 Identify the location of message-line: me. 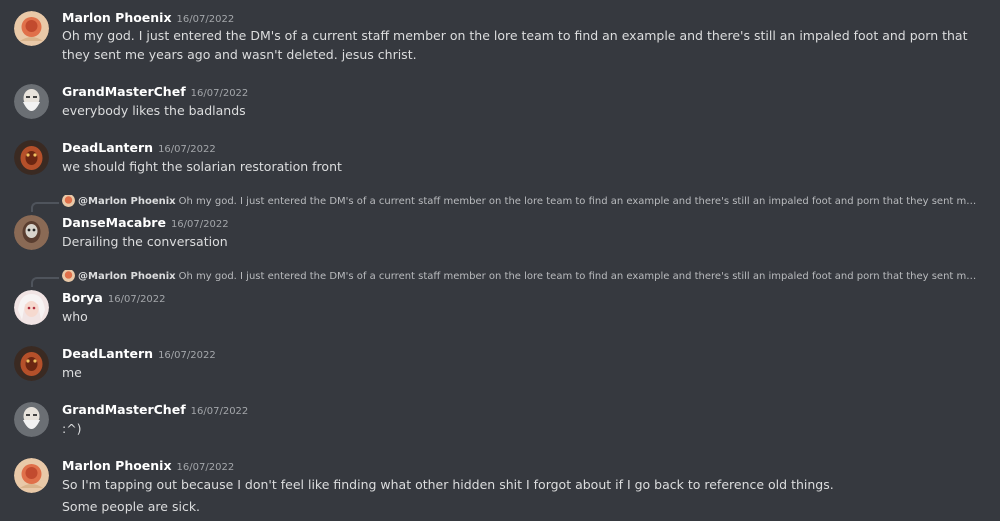
(72, 372).